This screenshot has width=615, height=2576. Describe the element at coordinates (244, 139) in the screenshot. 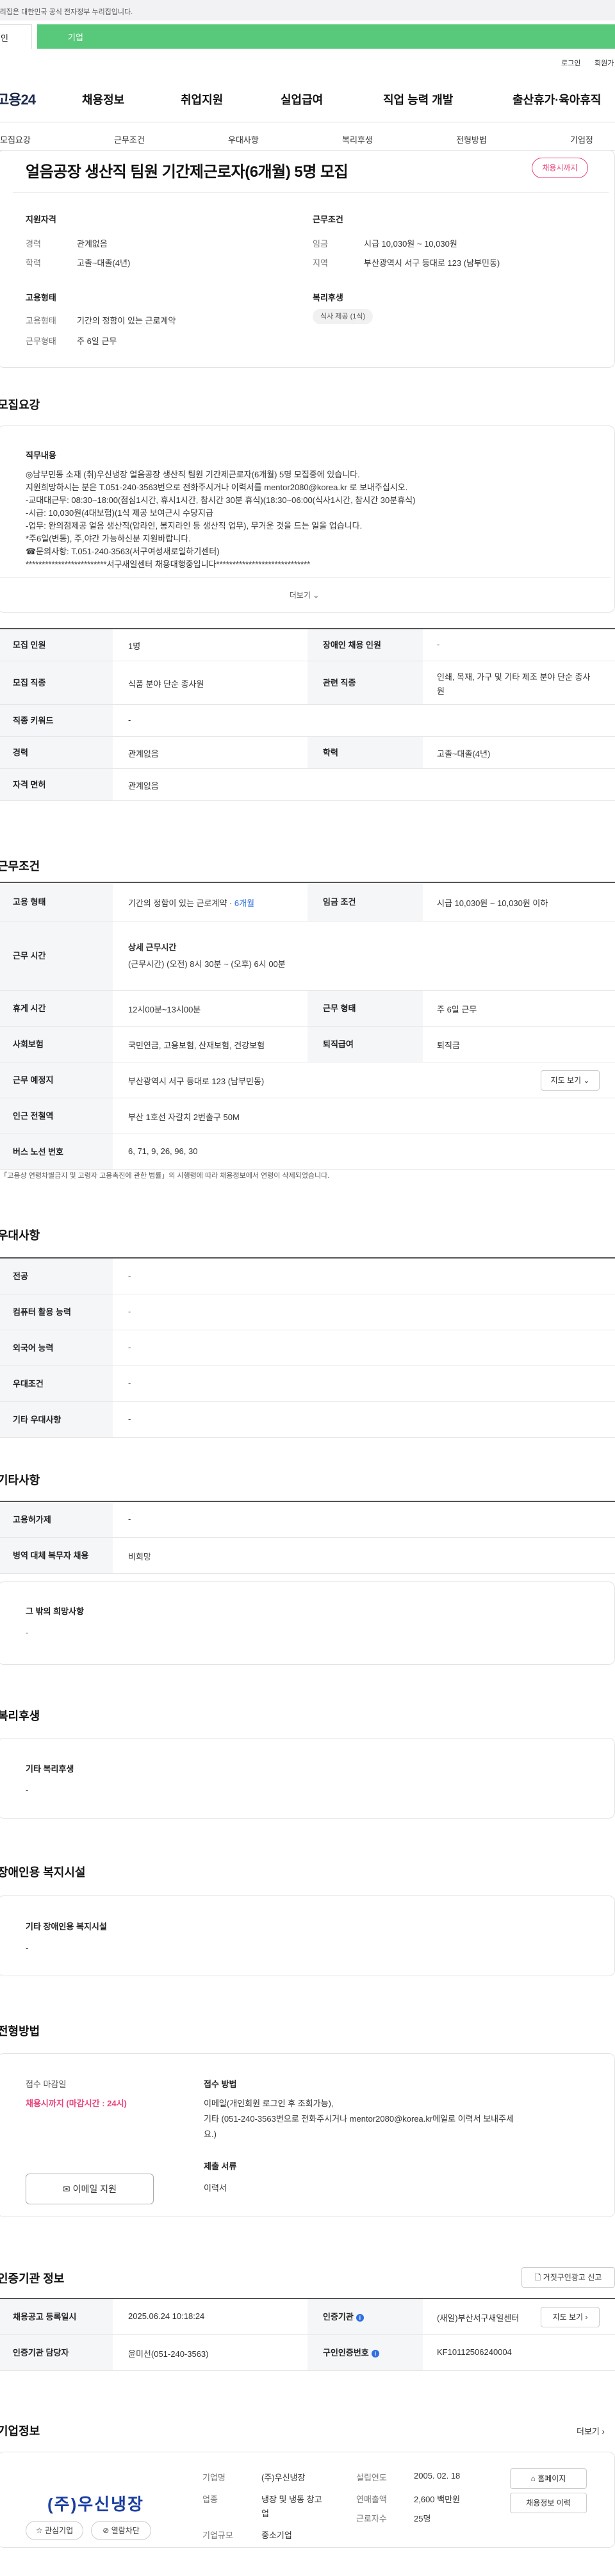

I see `subnav-preference: 우대사항` at that location.